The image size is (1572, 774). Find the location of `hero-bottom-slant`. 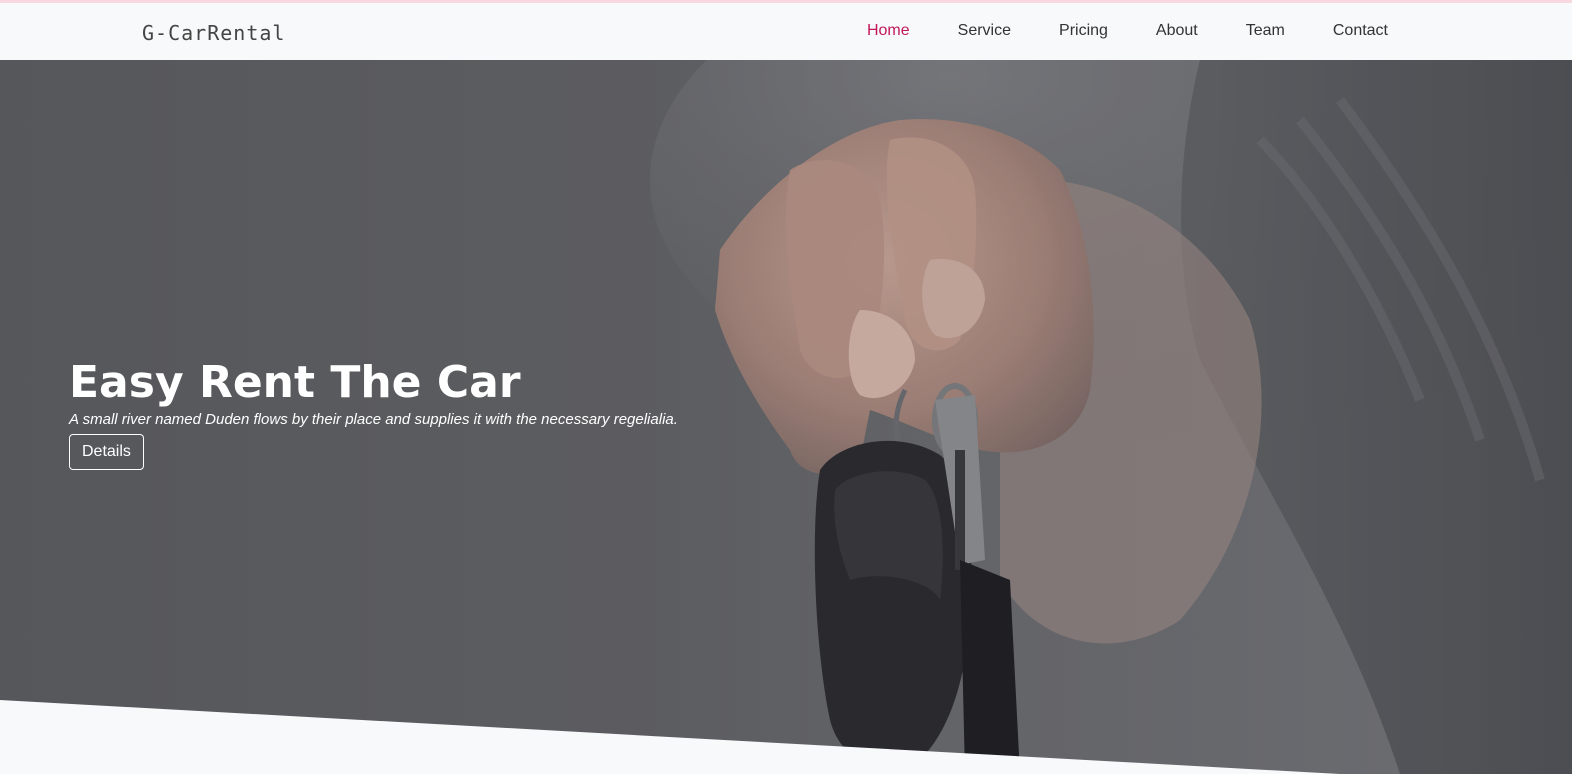

hero-bottom-slant is located at coordinates (670, 737).